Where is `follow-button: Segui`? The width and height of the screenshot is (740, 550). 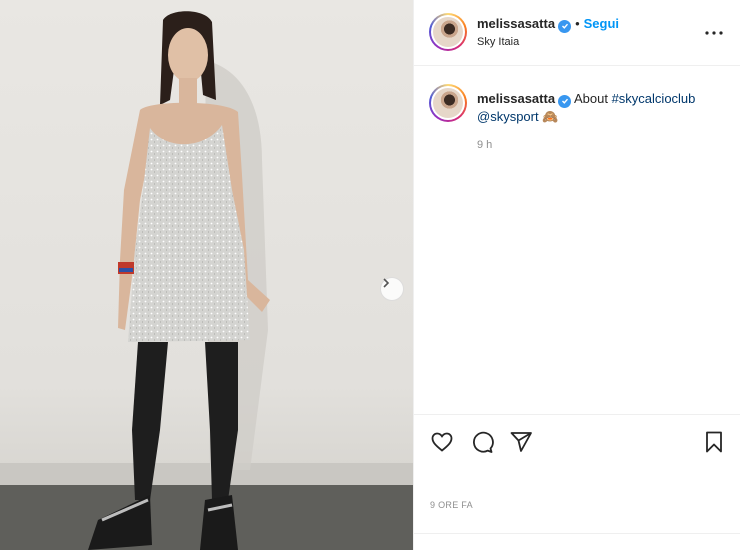 follow-button: Segui is located at coordinates (601, 23).